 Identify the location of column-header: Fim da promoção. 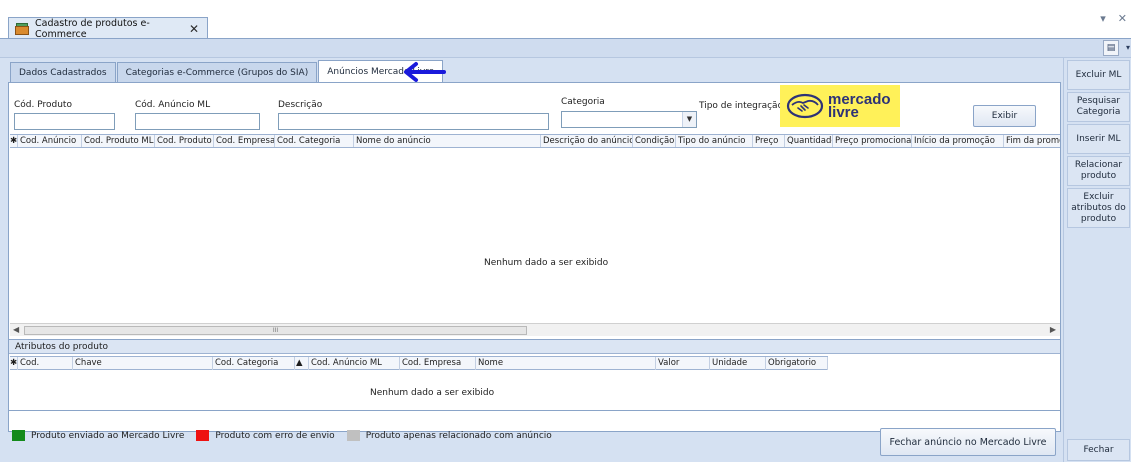
(1032, 141).